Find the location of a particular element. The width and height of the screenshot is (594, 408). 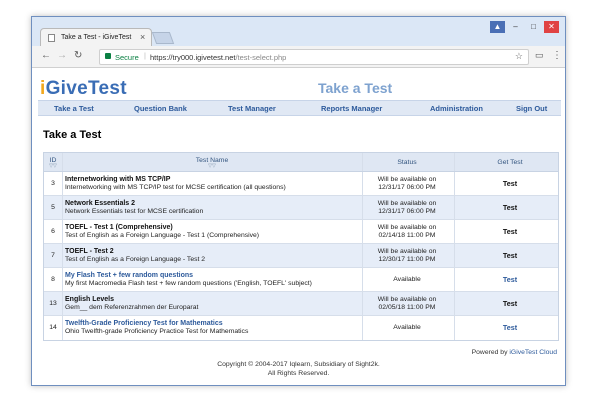

test-name: Network Essentials 2 is located at coordinates (100, 203).